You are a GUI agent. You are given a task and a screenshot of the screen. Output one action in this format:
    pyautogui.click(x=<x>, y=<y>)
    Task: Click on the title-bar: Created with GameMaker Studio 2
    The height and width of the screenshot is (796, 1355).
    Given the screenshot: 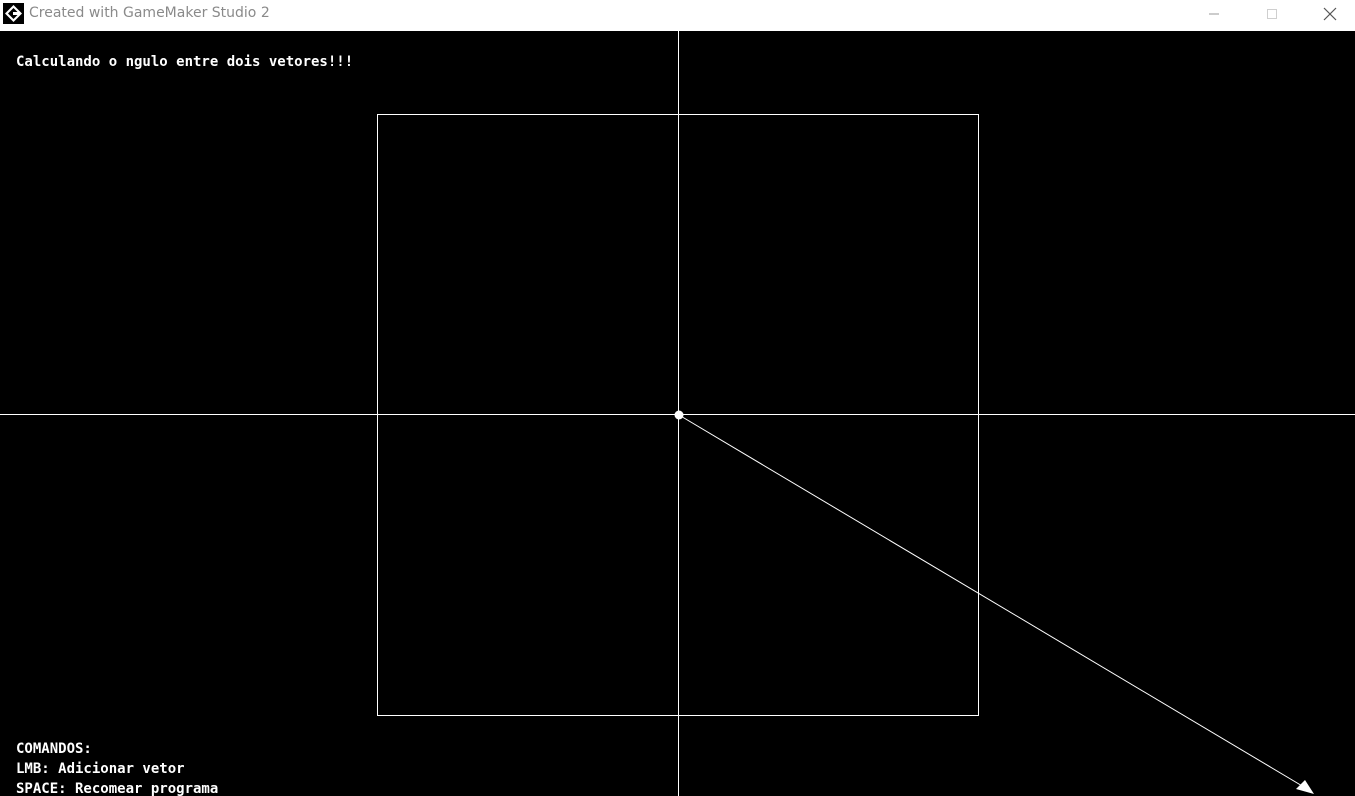 What is the action you would take?
    pyautogui.click(x=677, y=15)
    